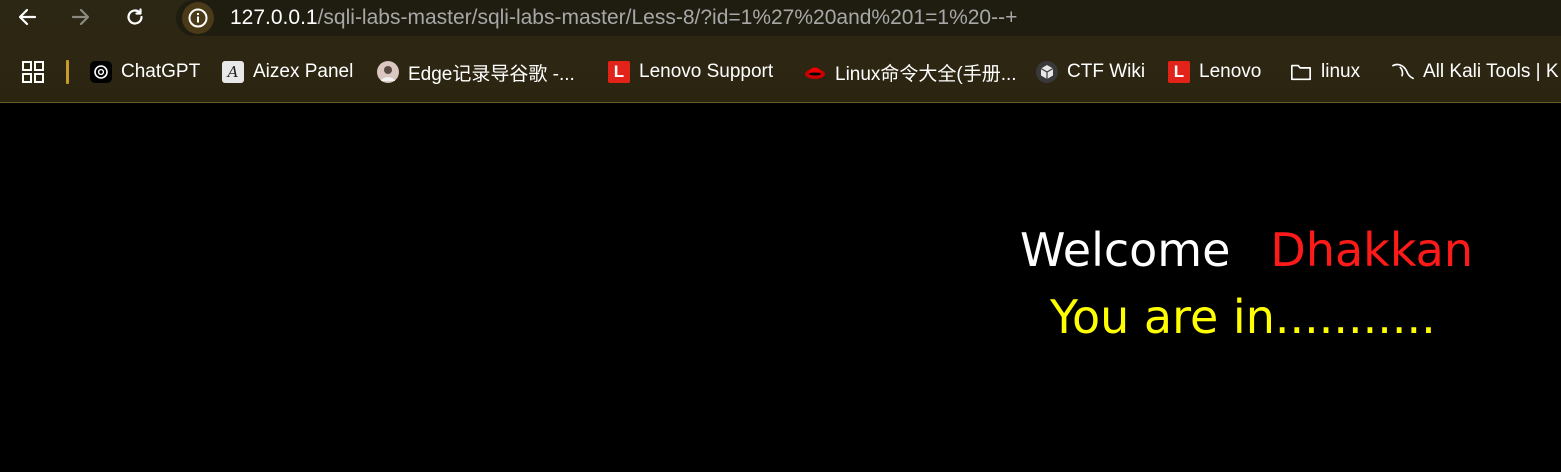 This screenshot has width=1561, height=472. I want to click on bookmark-label: Lenovo, so click(1230, 71).